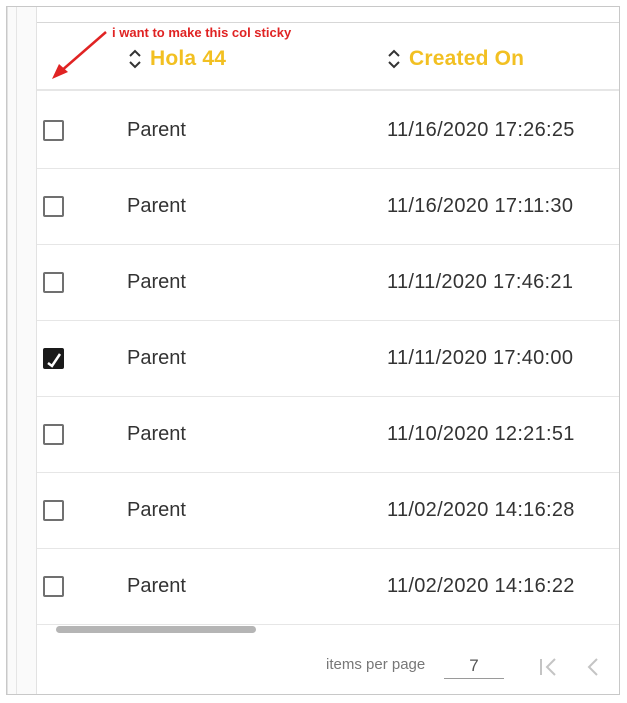 Image resolution: width=627 pixels, height=703 pixels. I want to click on table-row: Parent 11/11/2020 17:46:21, so click(328, 283).